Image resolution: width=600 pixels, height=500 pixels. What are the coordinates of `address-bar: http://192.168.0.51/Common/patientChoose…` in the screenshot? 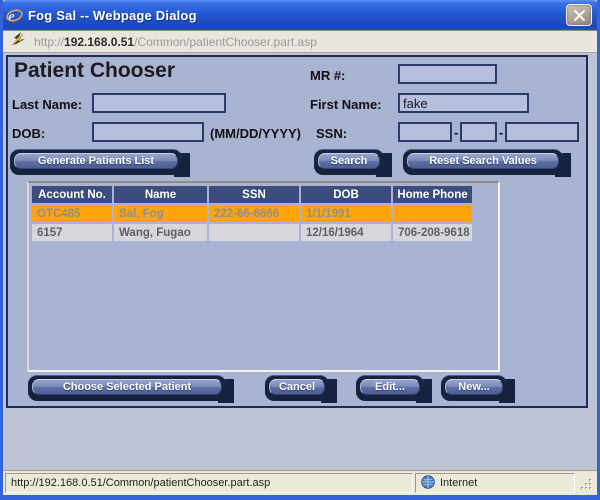 It's located at (300, 41).